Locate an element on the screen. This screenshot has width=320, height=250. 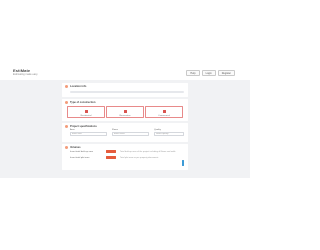
building-icon is located at coordinates (66, 102).